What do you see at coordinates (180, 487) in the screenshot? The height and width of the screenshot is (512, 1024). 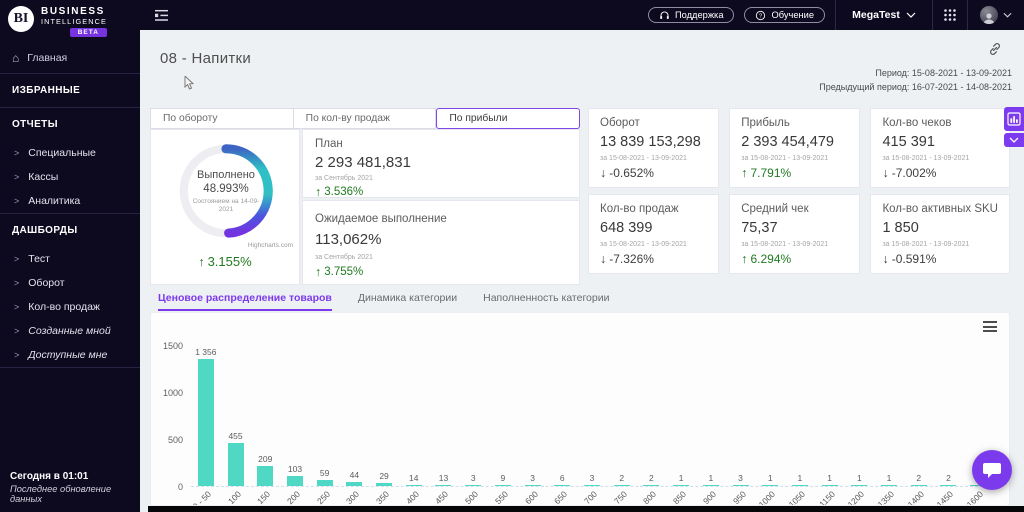 I see `y-axis-label: 0` at bounding box center [180, 487].